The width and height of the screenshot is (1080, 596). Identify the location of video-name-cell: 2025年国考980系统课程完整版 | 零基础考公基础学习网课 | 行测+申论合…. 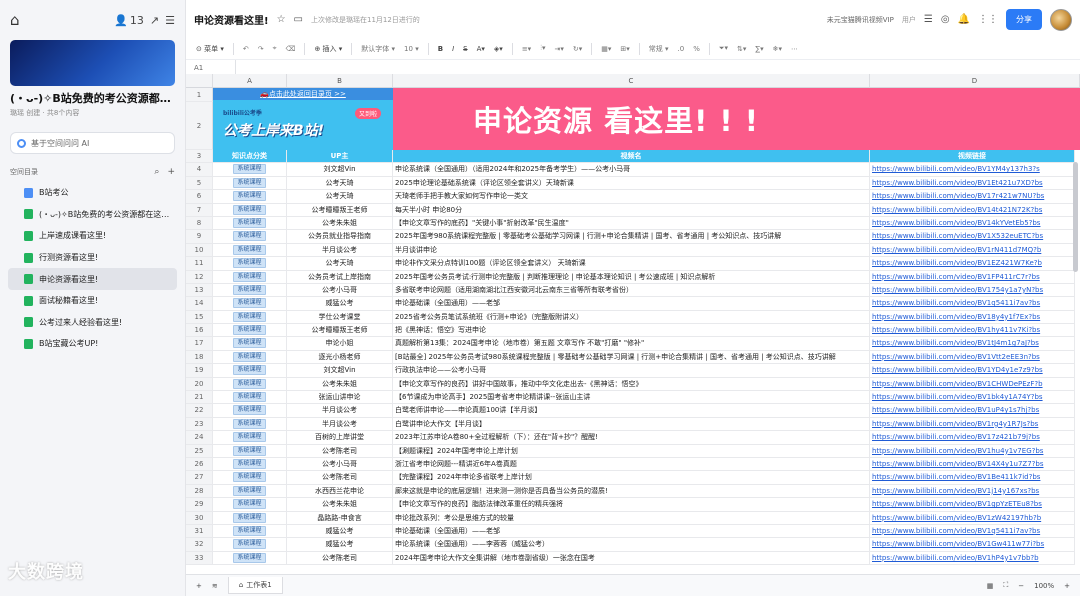
(631, 236).